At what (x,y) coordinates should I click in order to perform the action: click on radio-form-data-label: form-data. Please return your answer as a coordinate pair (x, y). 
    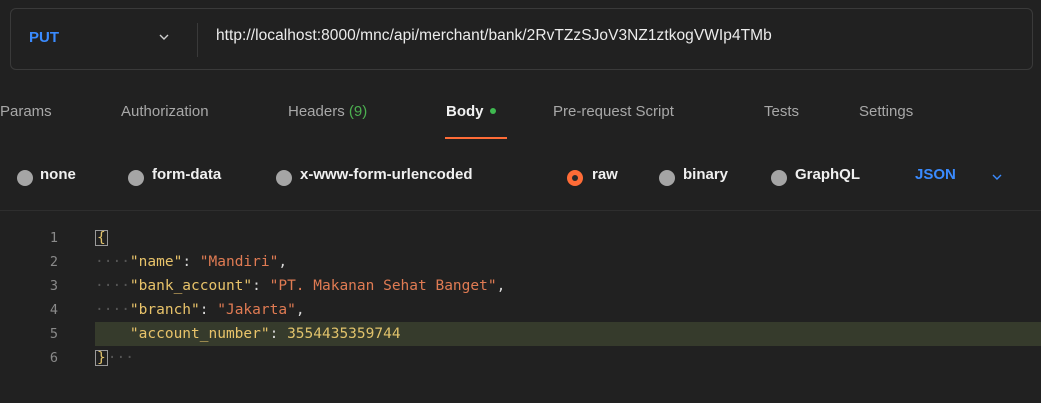
    Looking at the image, I should click on (186, 174).